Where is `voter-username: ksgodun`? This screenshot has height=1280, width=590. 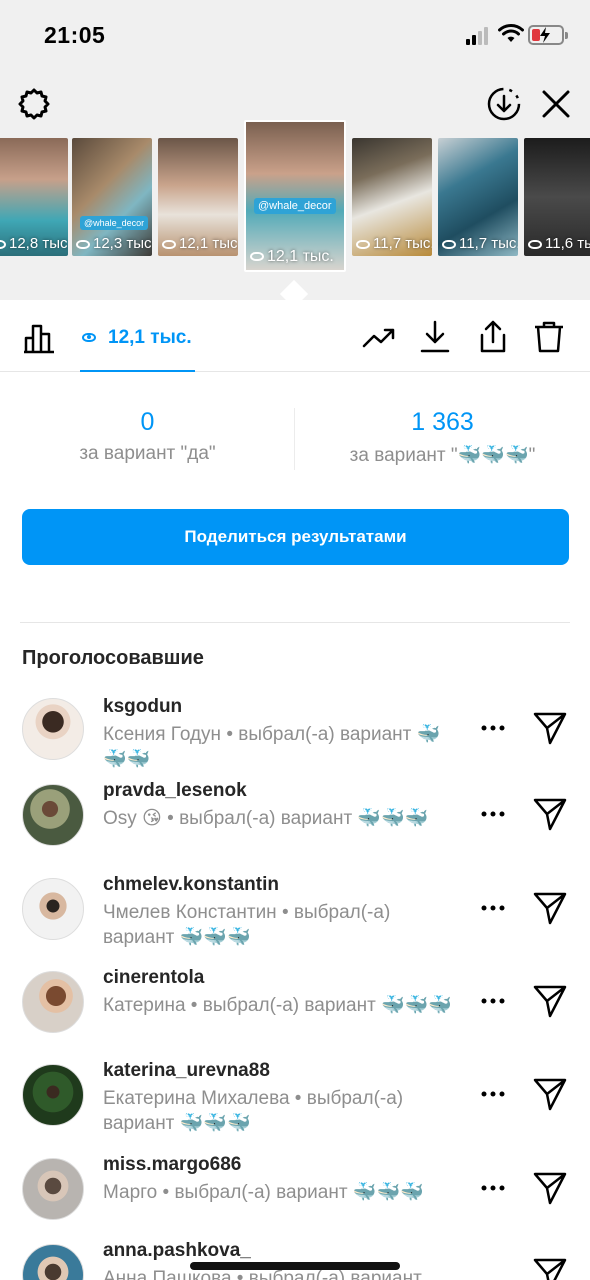
voter-username: ksgodun is located at coordinates (142, 707).